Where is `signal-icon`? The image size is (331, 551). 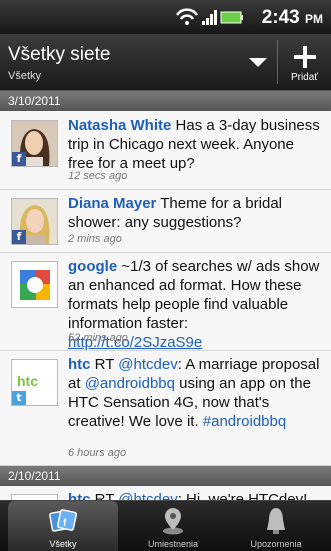
signal-icon is located at coordinates (209, 17).